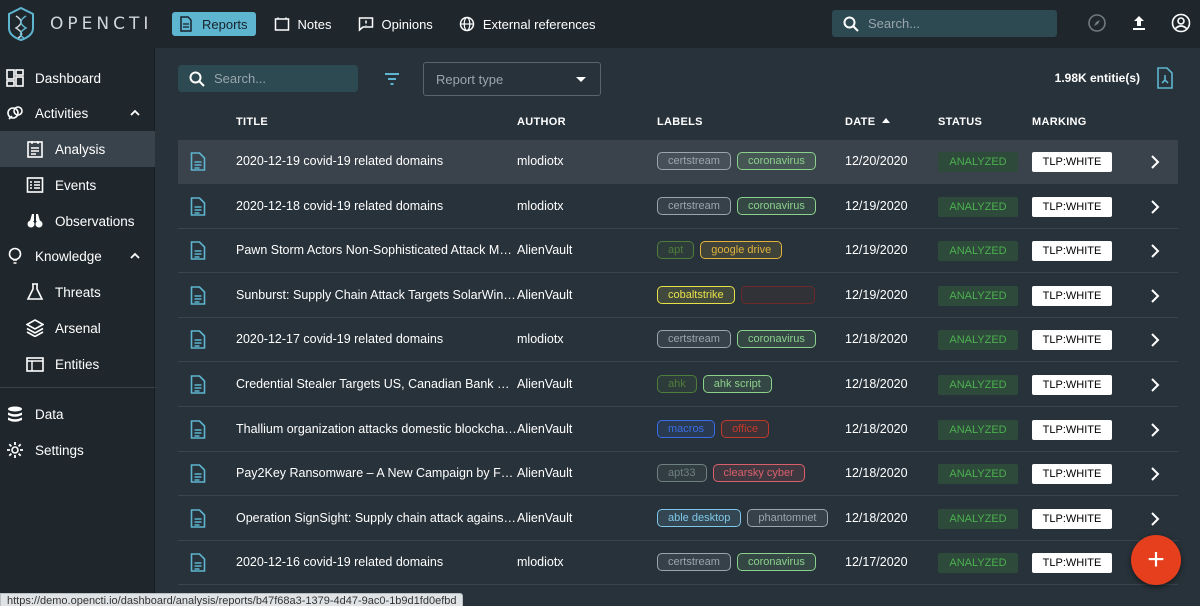  I want to click on label-chip: ahk, so click(677, 384).